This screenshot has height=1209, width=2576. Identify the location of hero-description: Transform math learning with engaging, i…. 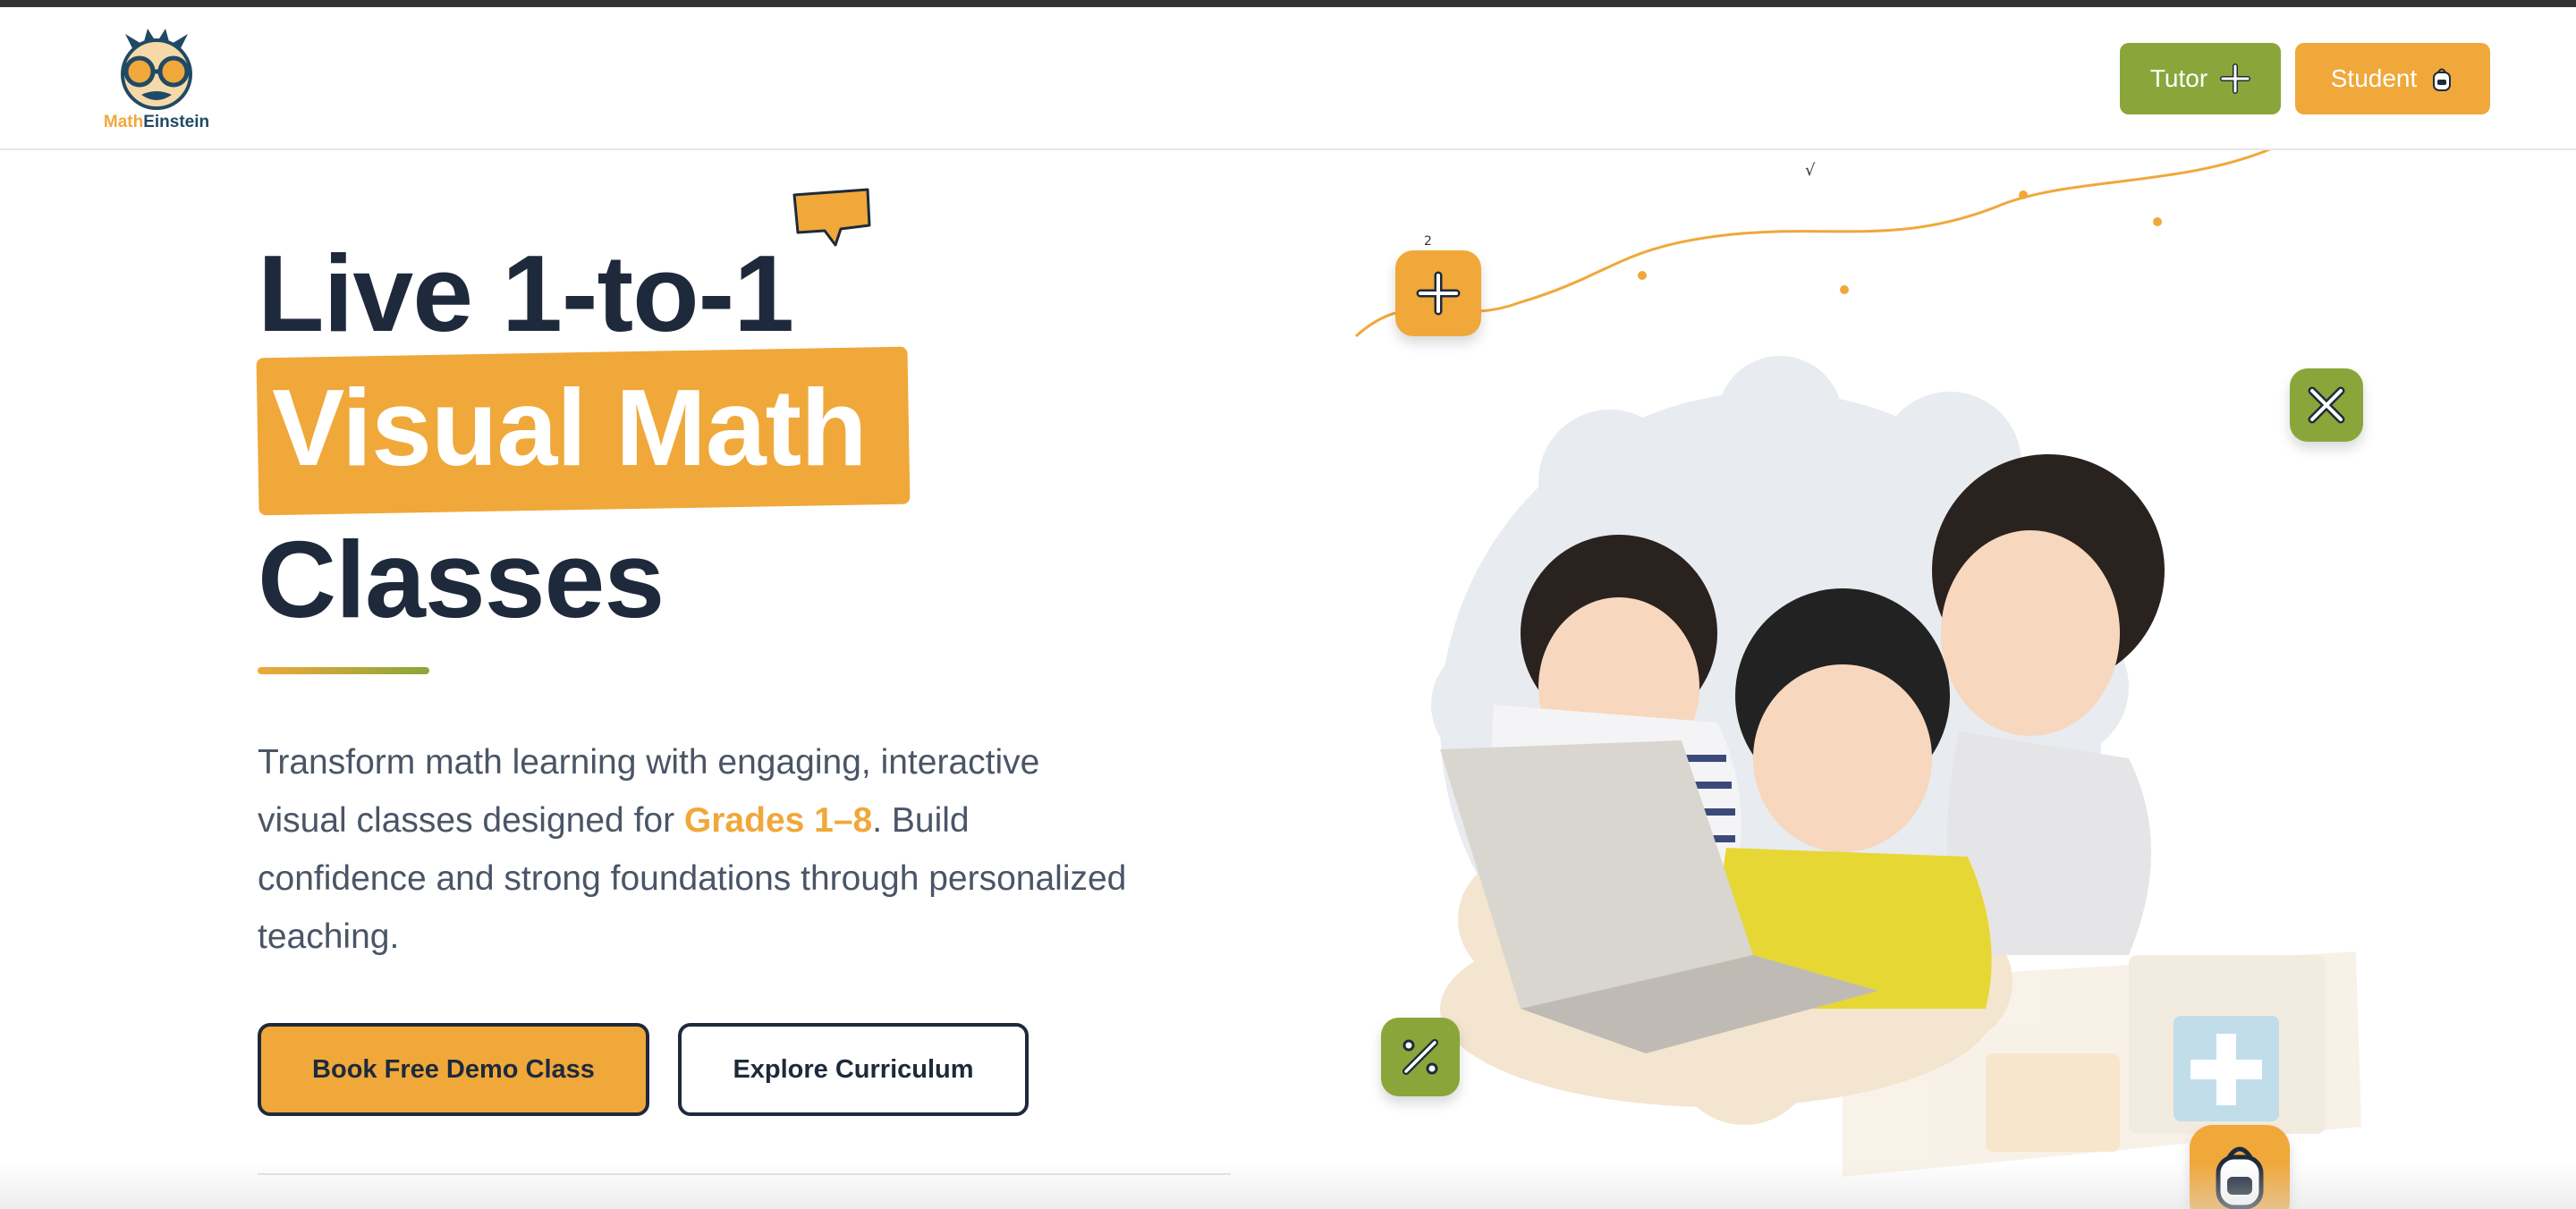
(696, 849).